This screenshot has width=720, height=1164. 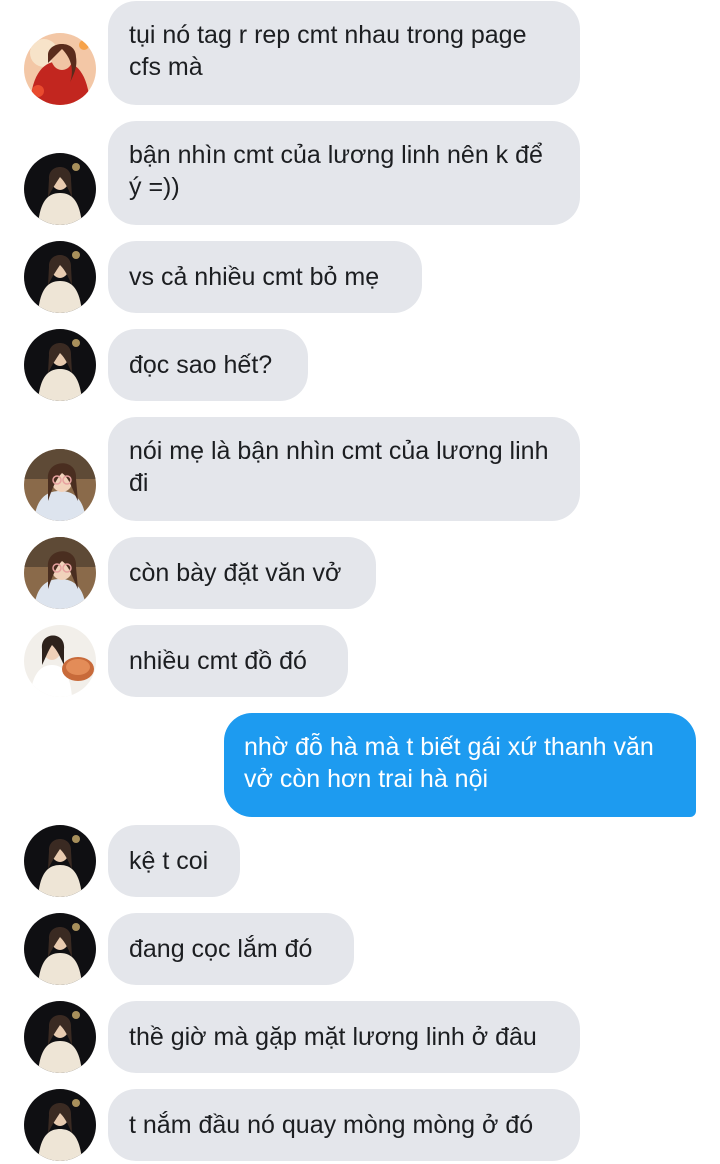 What do you see at coordinates (174, 861) in the screenshot?
I see `message-bubble-incoming: kệ t coi` at bounding box center [174, 861].